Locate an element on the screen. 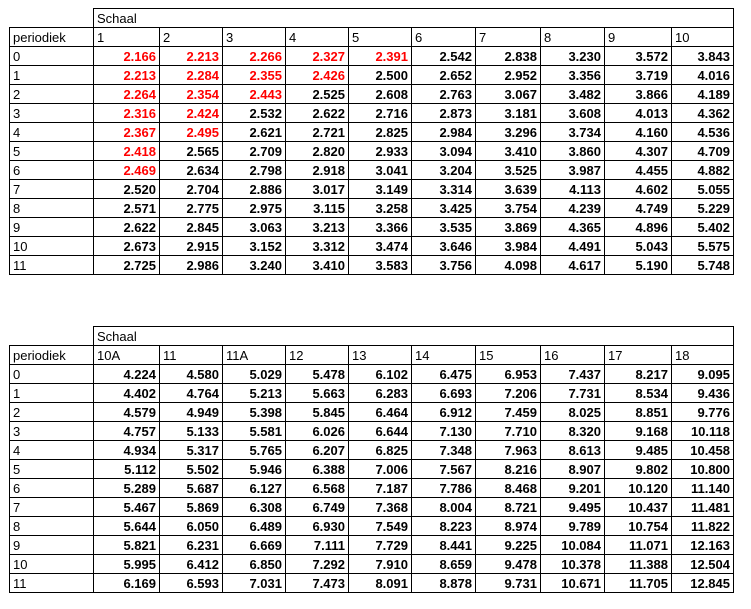 The width and height of the screenshot is (751, 609). salary-value-cell: 5.055 is located at coordinates (702, 189).